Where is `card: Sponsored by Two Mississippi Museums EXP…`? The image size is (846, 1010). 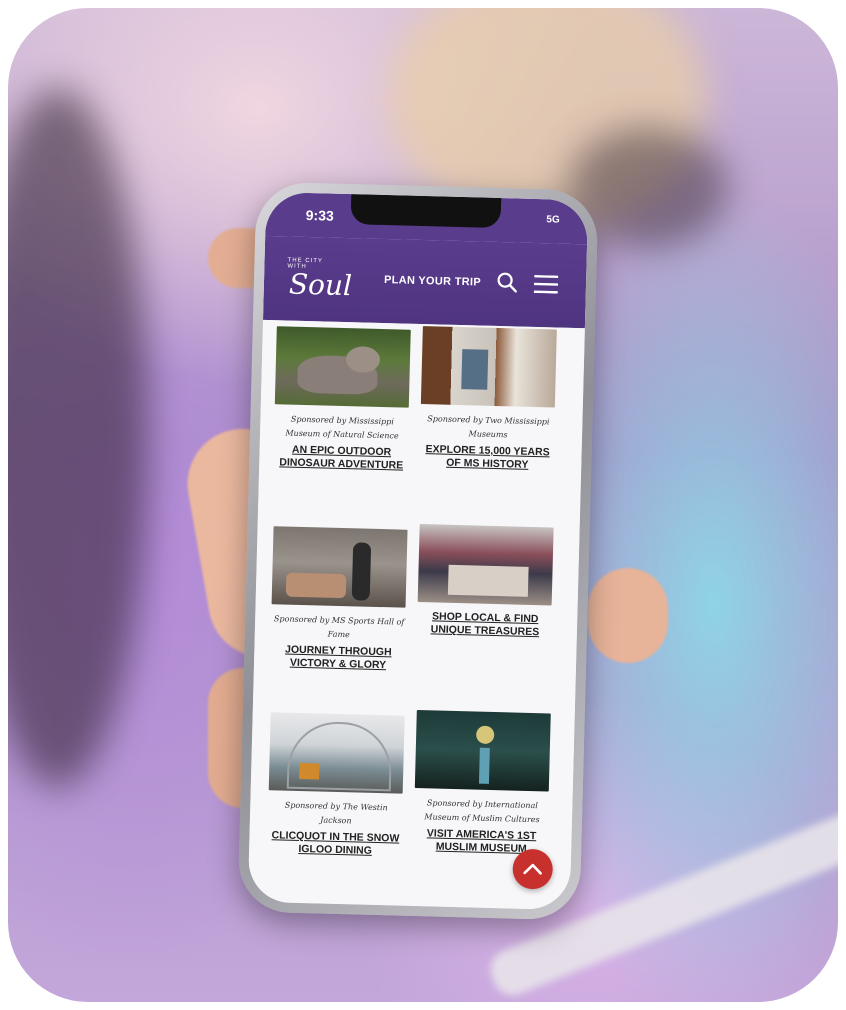 card: Sponsored by Two Mississippi Museums EXP… is located at coordinates (489, 399).